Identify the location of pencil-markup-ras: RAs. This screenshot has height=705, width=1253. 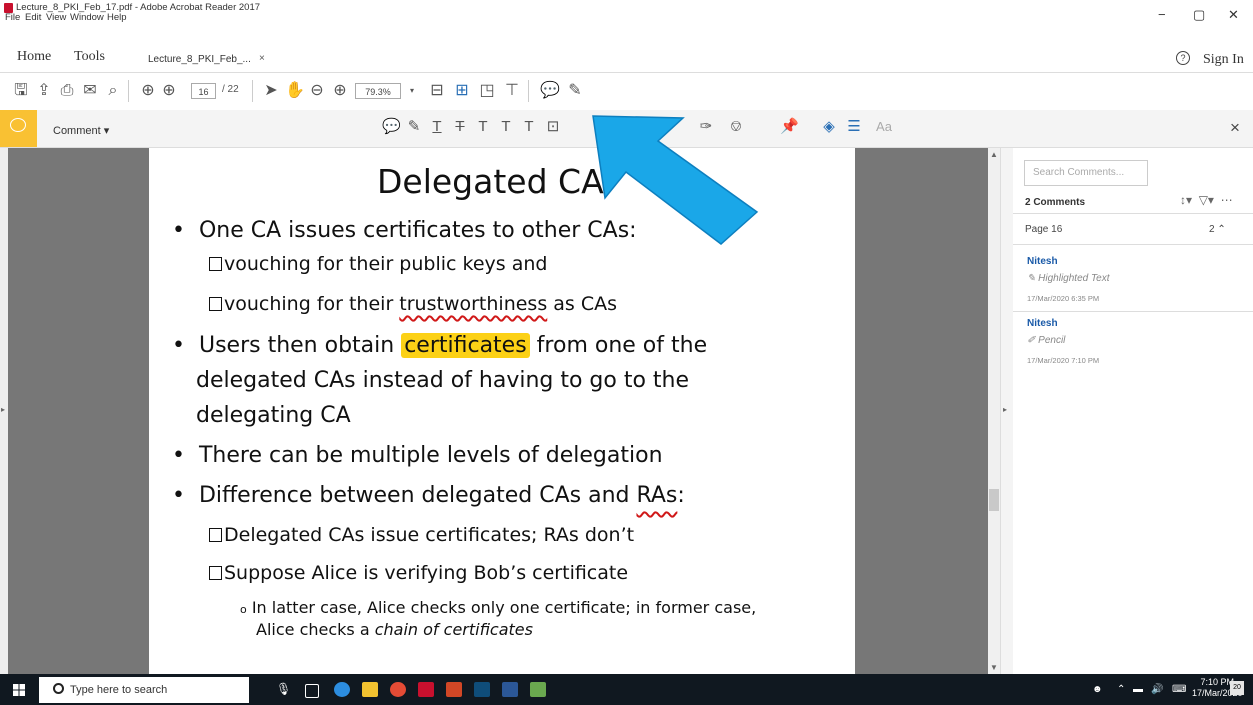
(656, 495).